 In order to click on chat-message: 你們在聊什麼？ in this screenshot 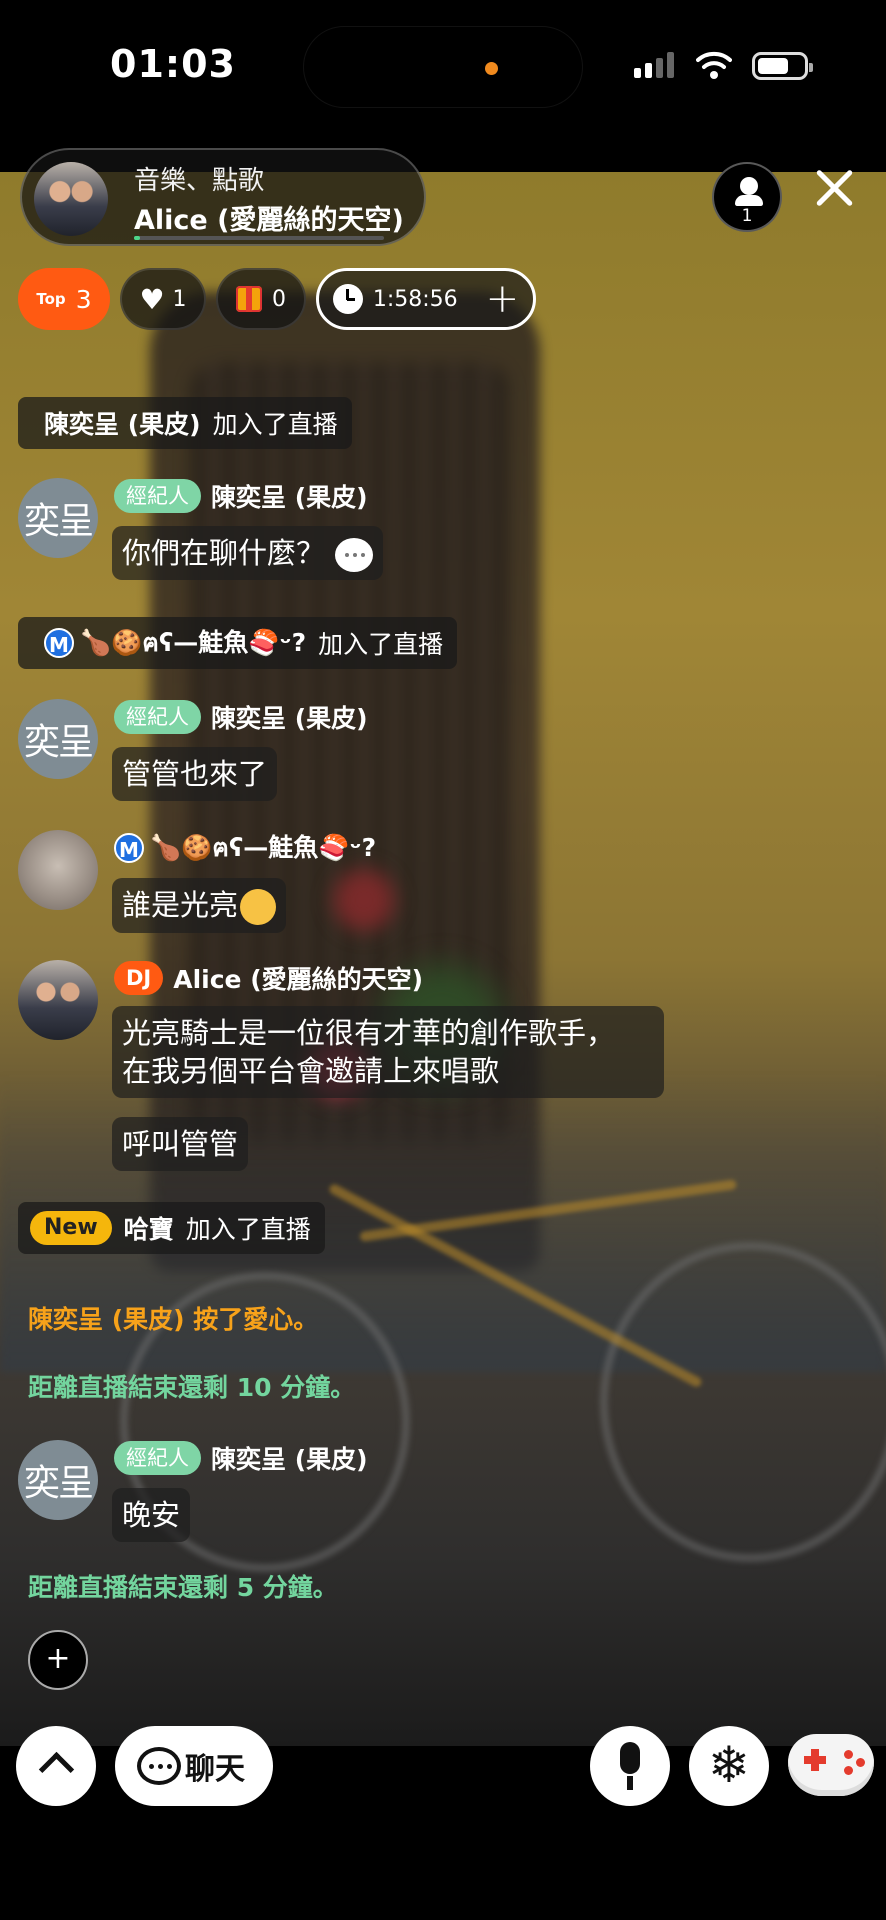, I will do `click(248, 553)`.